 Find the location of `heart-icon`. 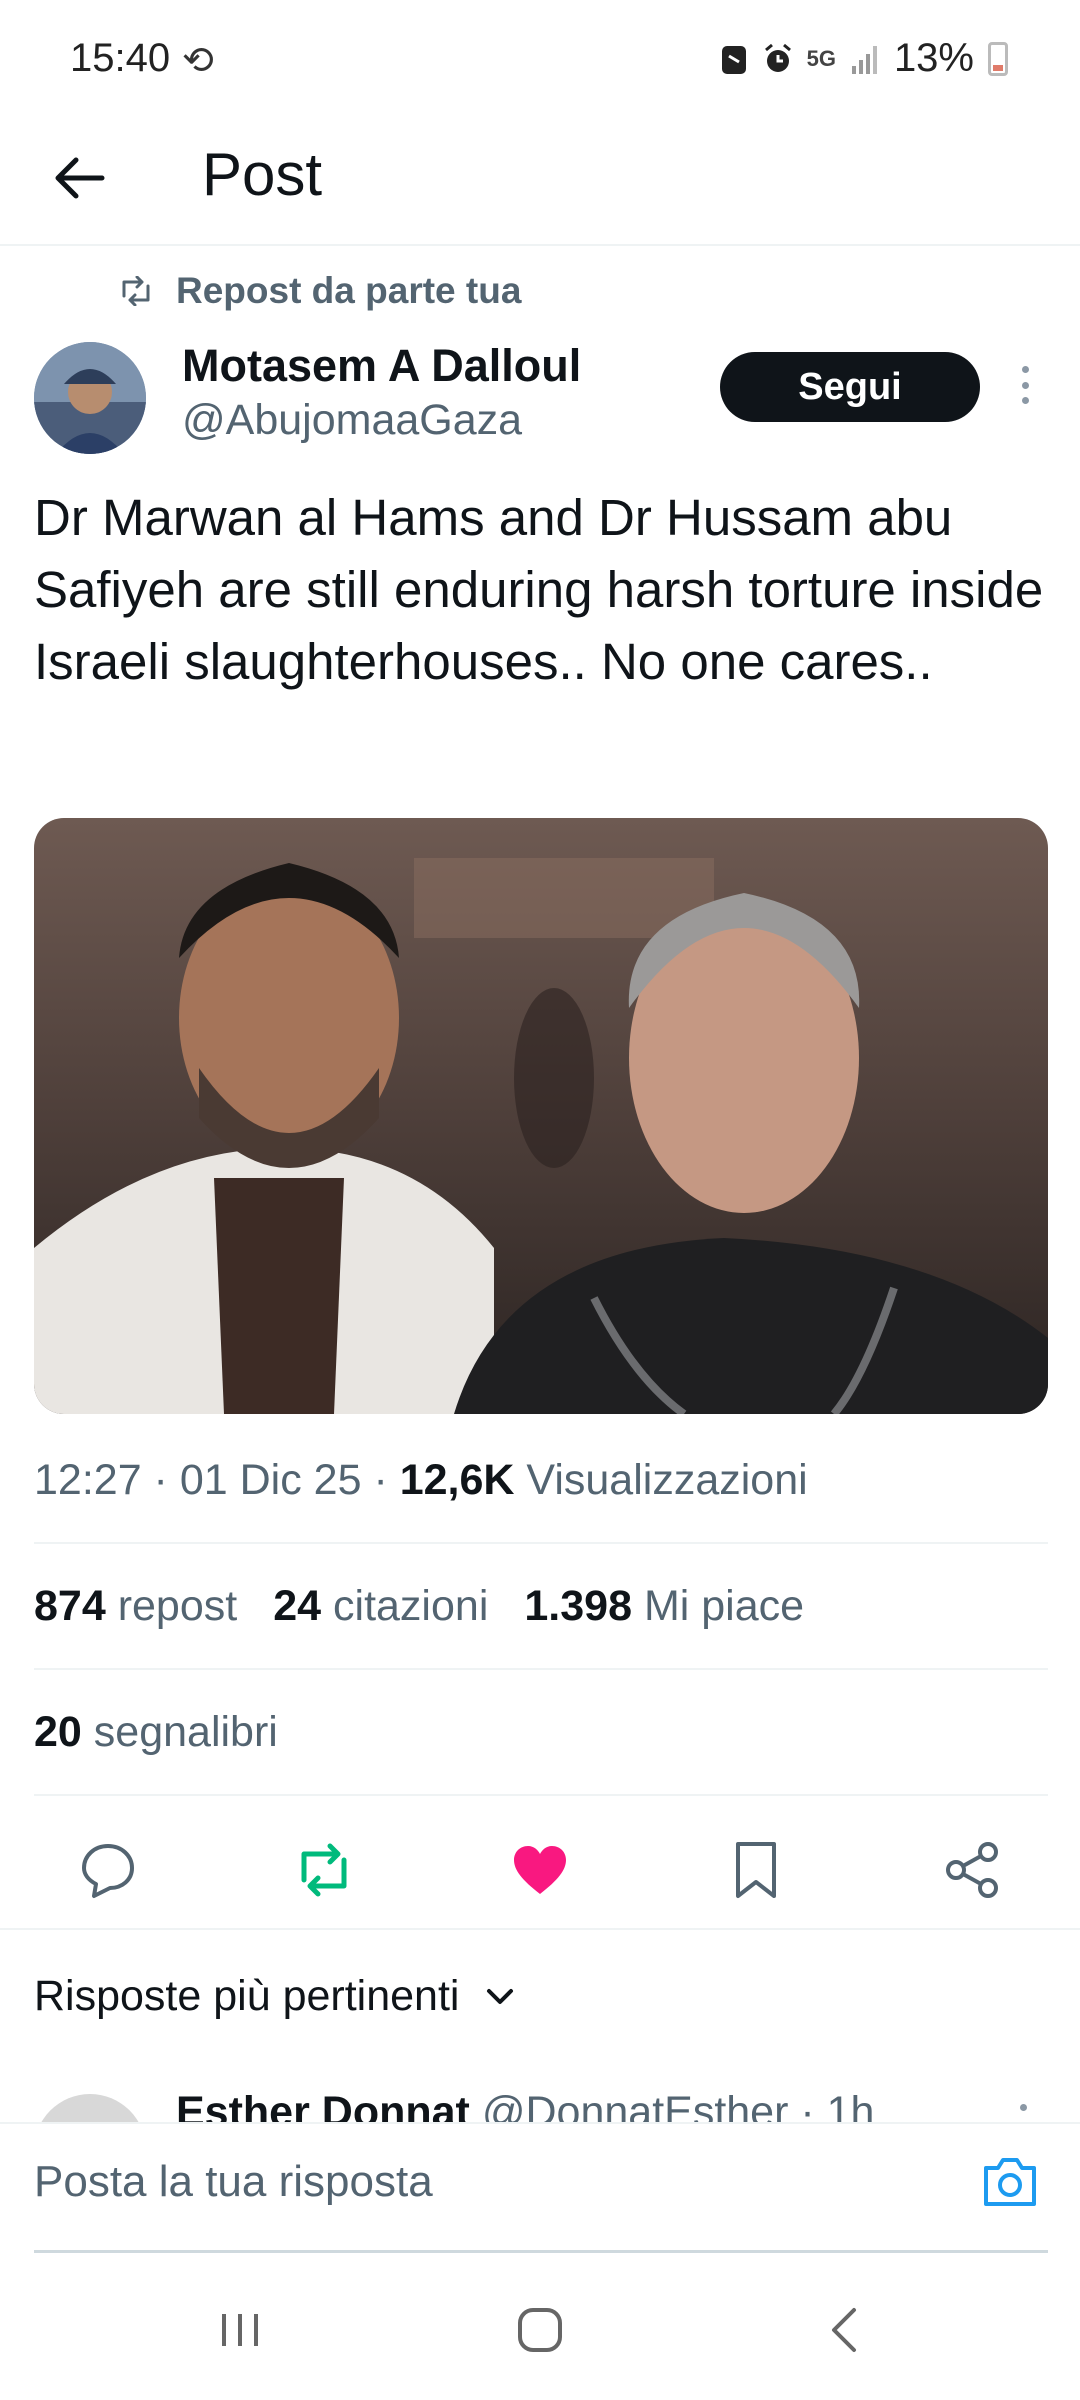

heart-icon is located at coordinates (540, 1870).